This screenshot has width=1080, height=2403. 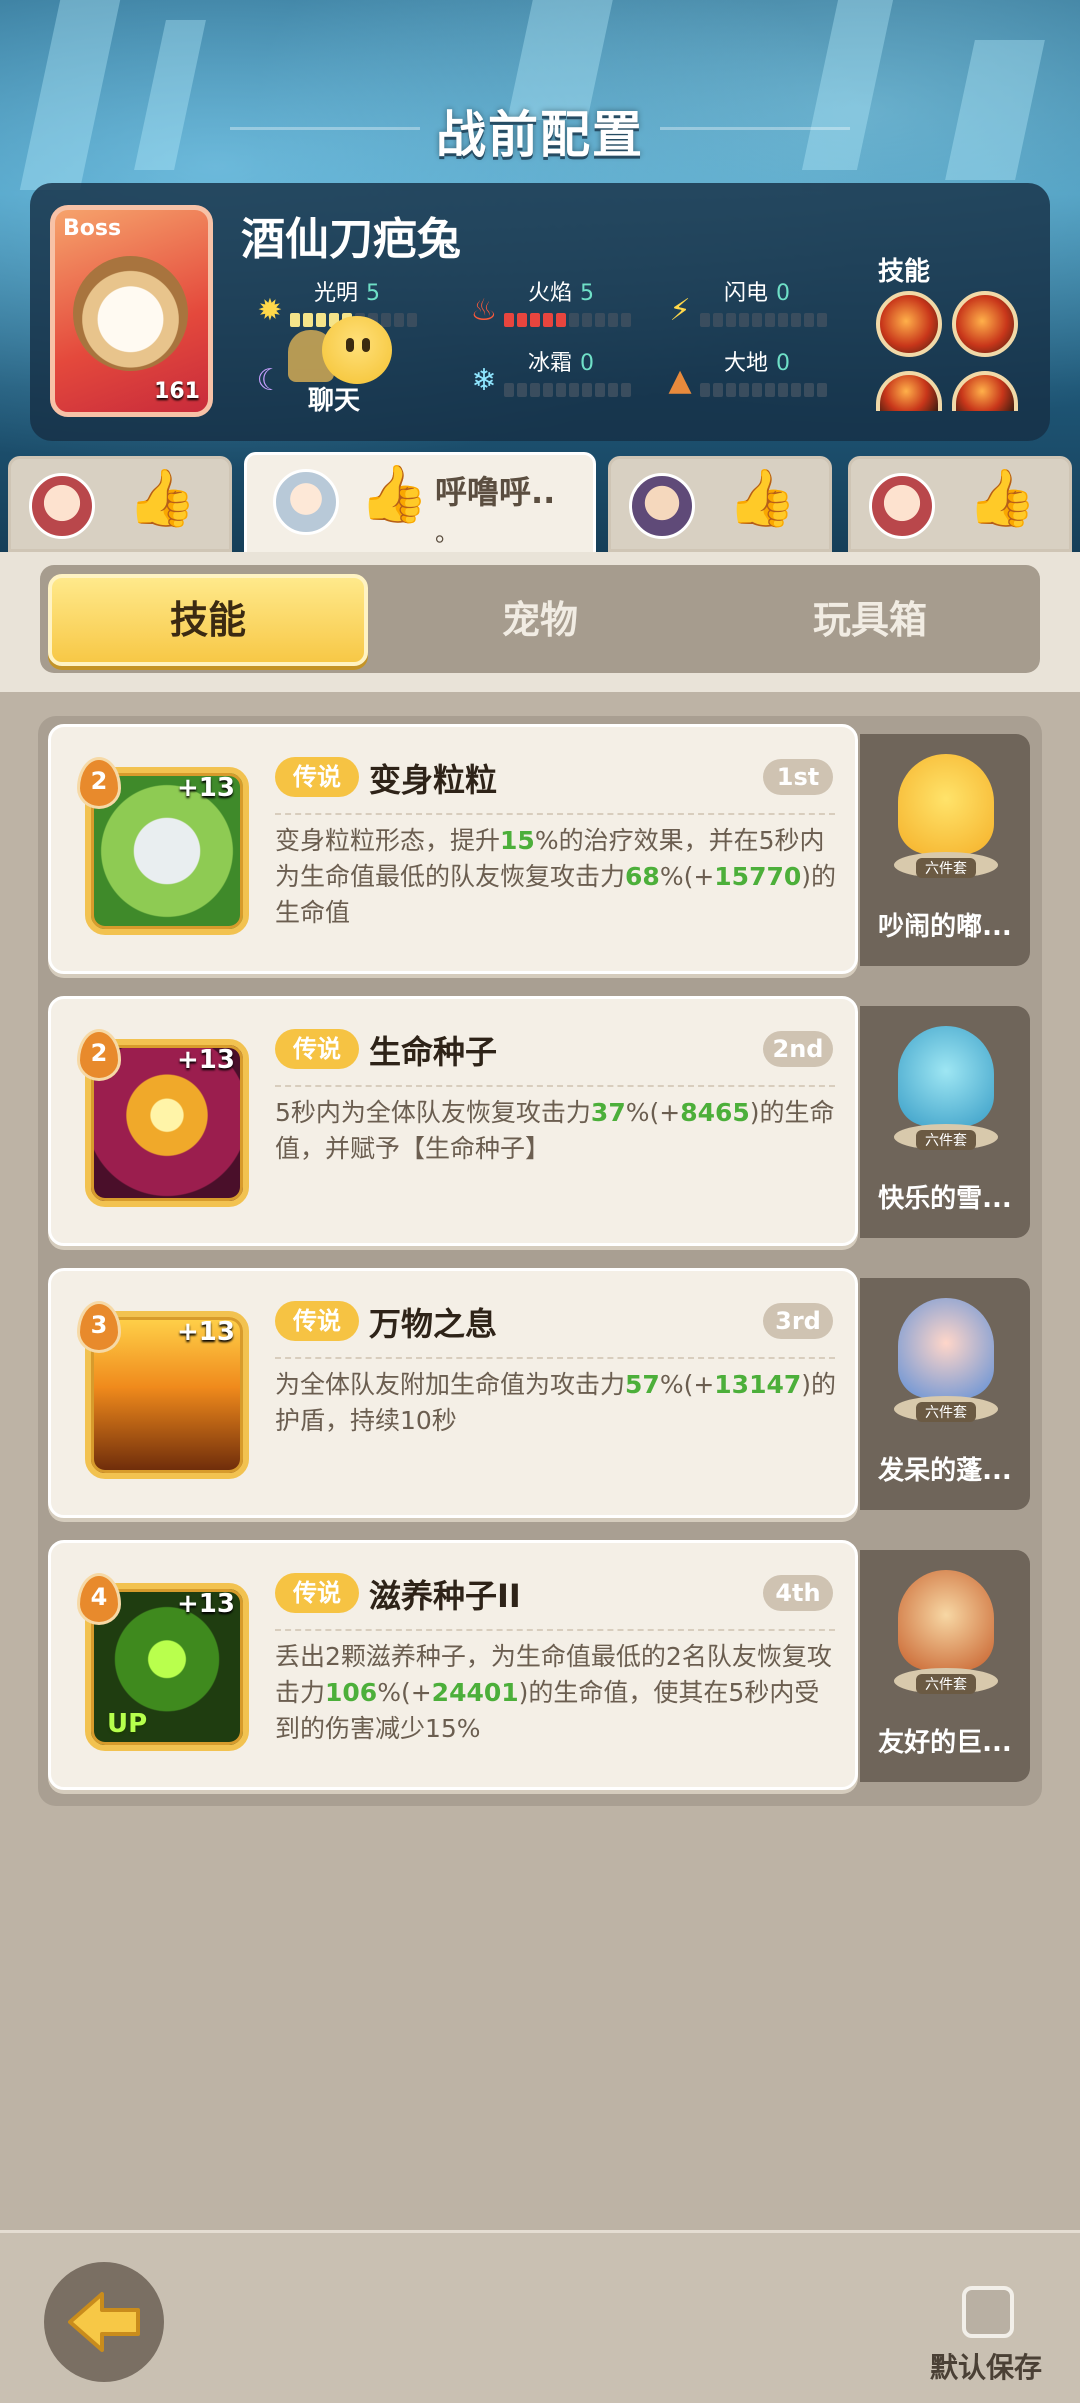 What do you see at coordinates (550, 293) in the screenshot?
I see `stat-label: 火焰` at bounding box center [550, 293].